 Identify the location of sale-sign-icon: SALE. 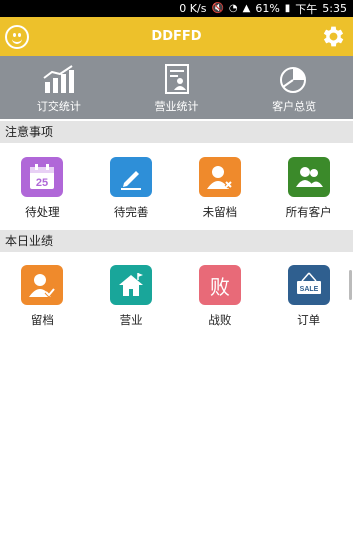
(308, 283).